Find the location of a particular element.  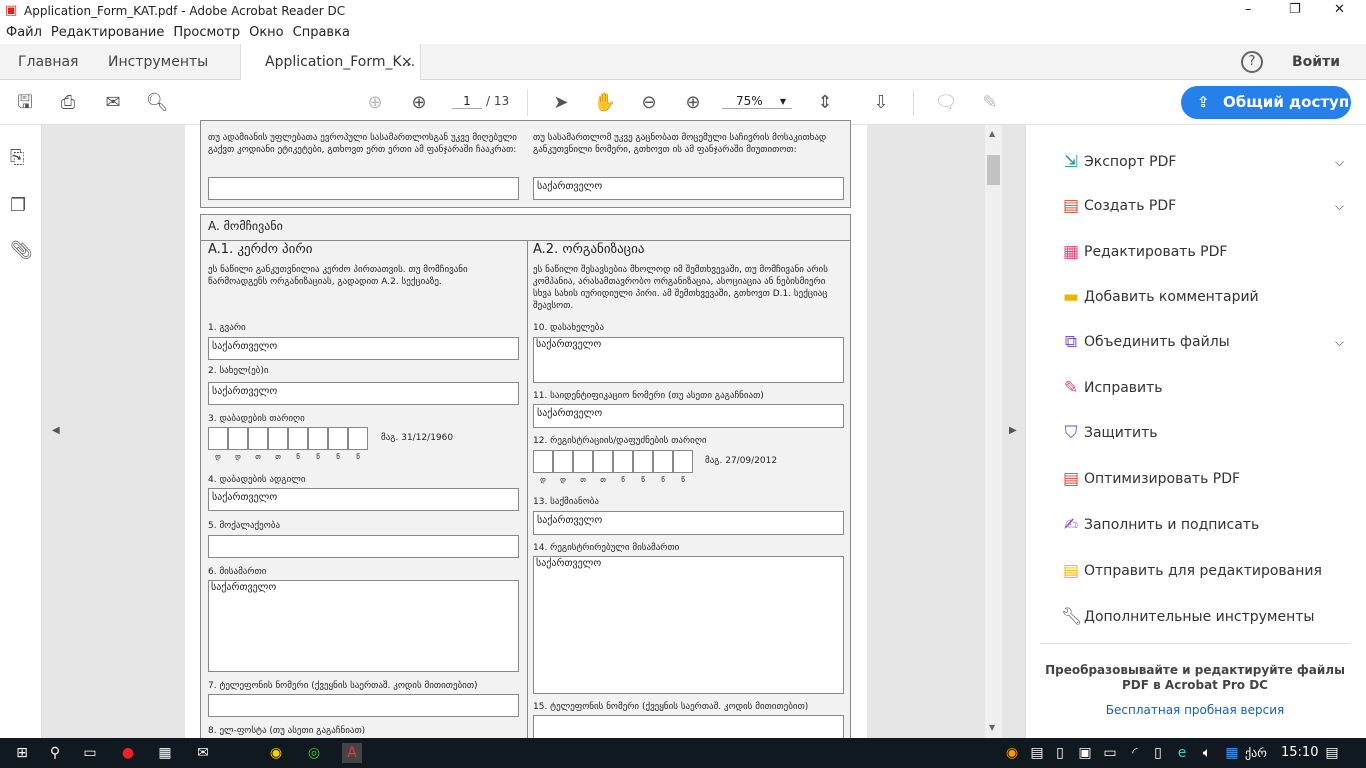

menu-file: Файл is located at coordinates (24, 32).